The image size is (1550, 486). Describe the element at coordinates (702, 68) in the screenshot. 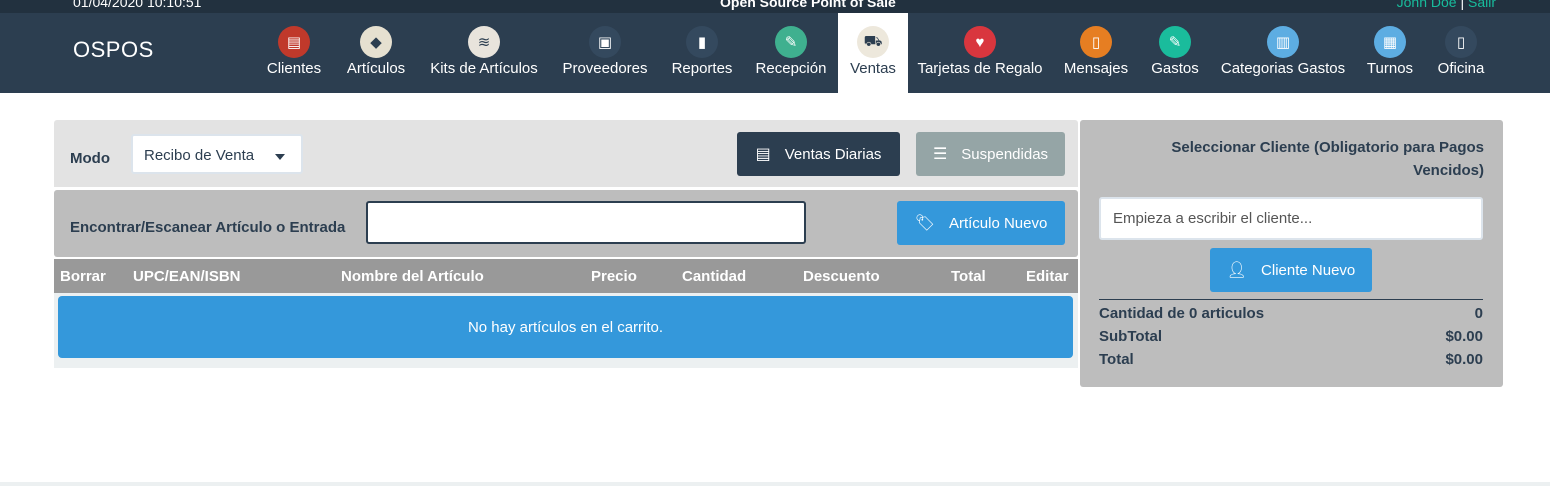

I see `nav-label: Reportes` at that location.